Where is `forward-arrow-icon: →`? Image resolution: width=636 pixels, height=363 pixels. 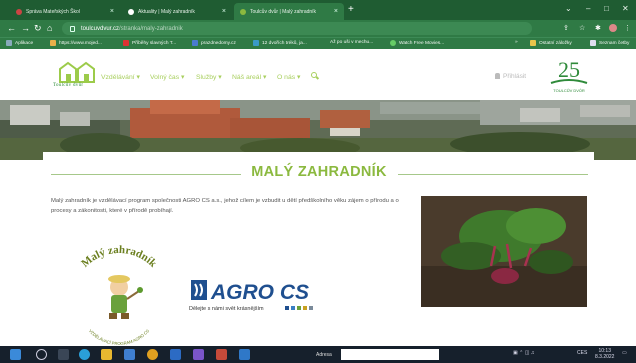 forward-arrow-icon: → is located at coordinates (25, 28).